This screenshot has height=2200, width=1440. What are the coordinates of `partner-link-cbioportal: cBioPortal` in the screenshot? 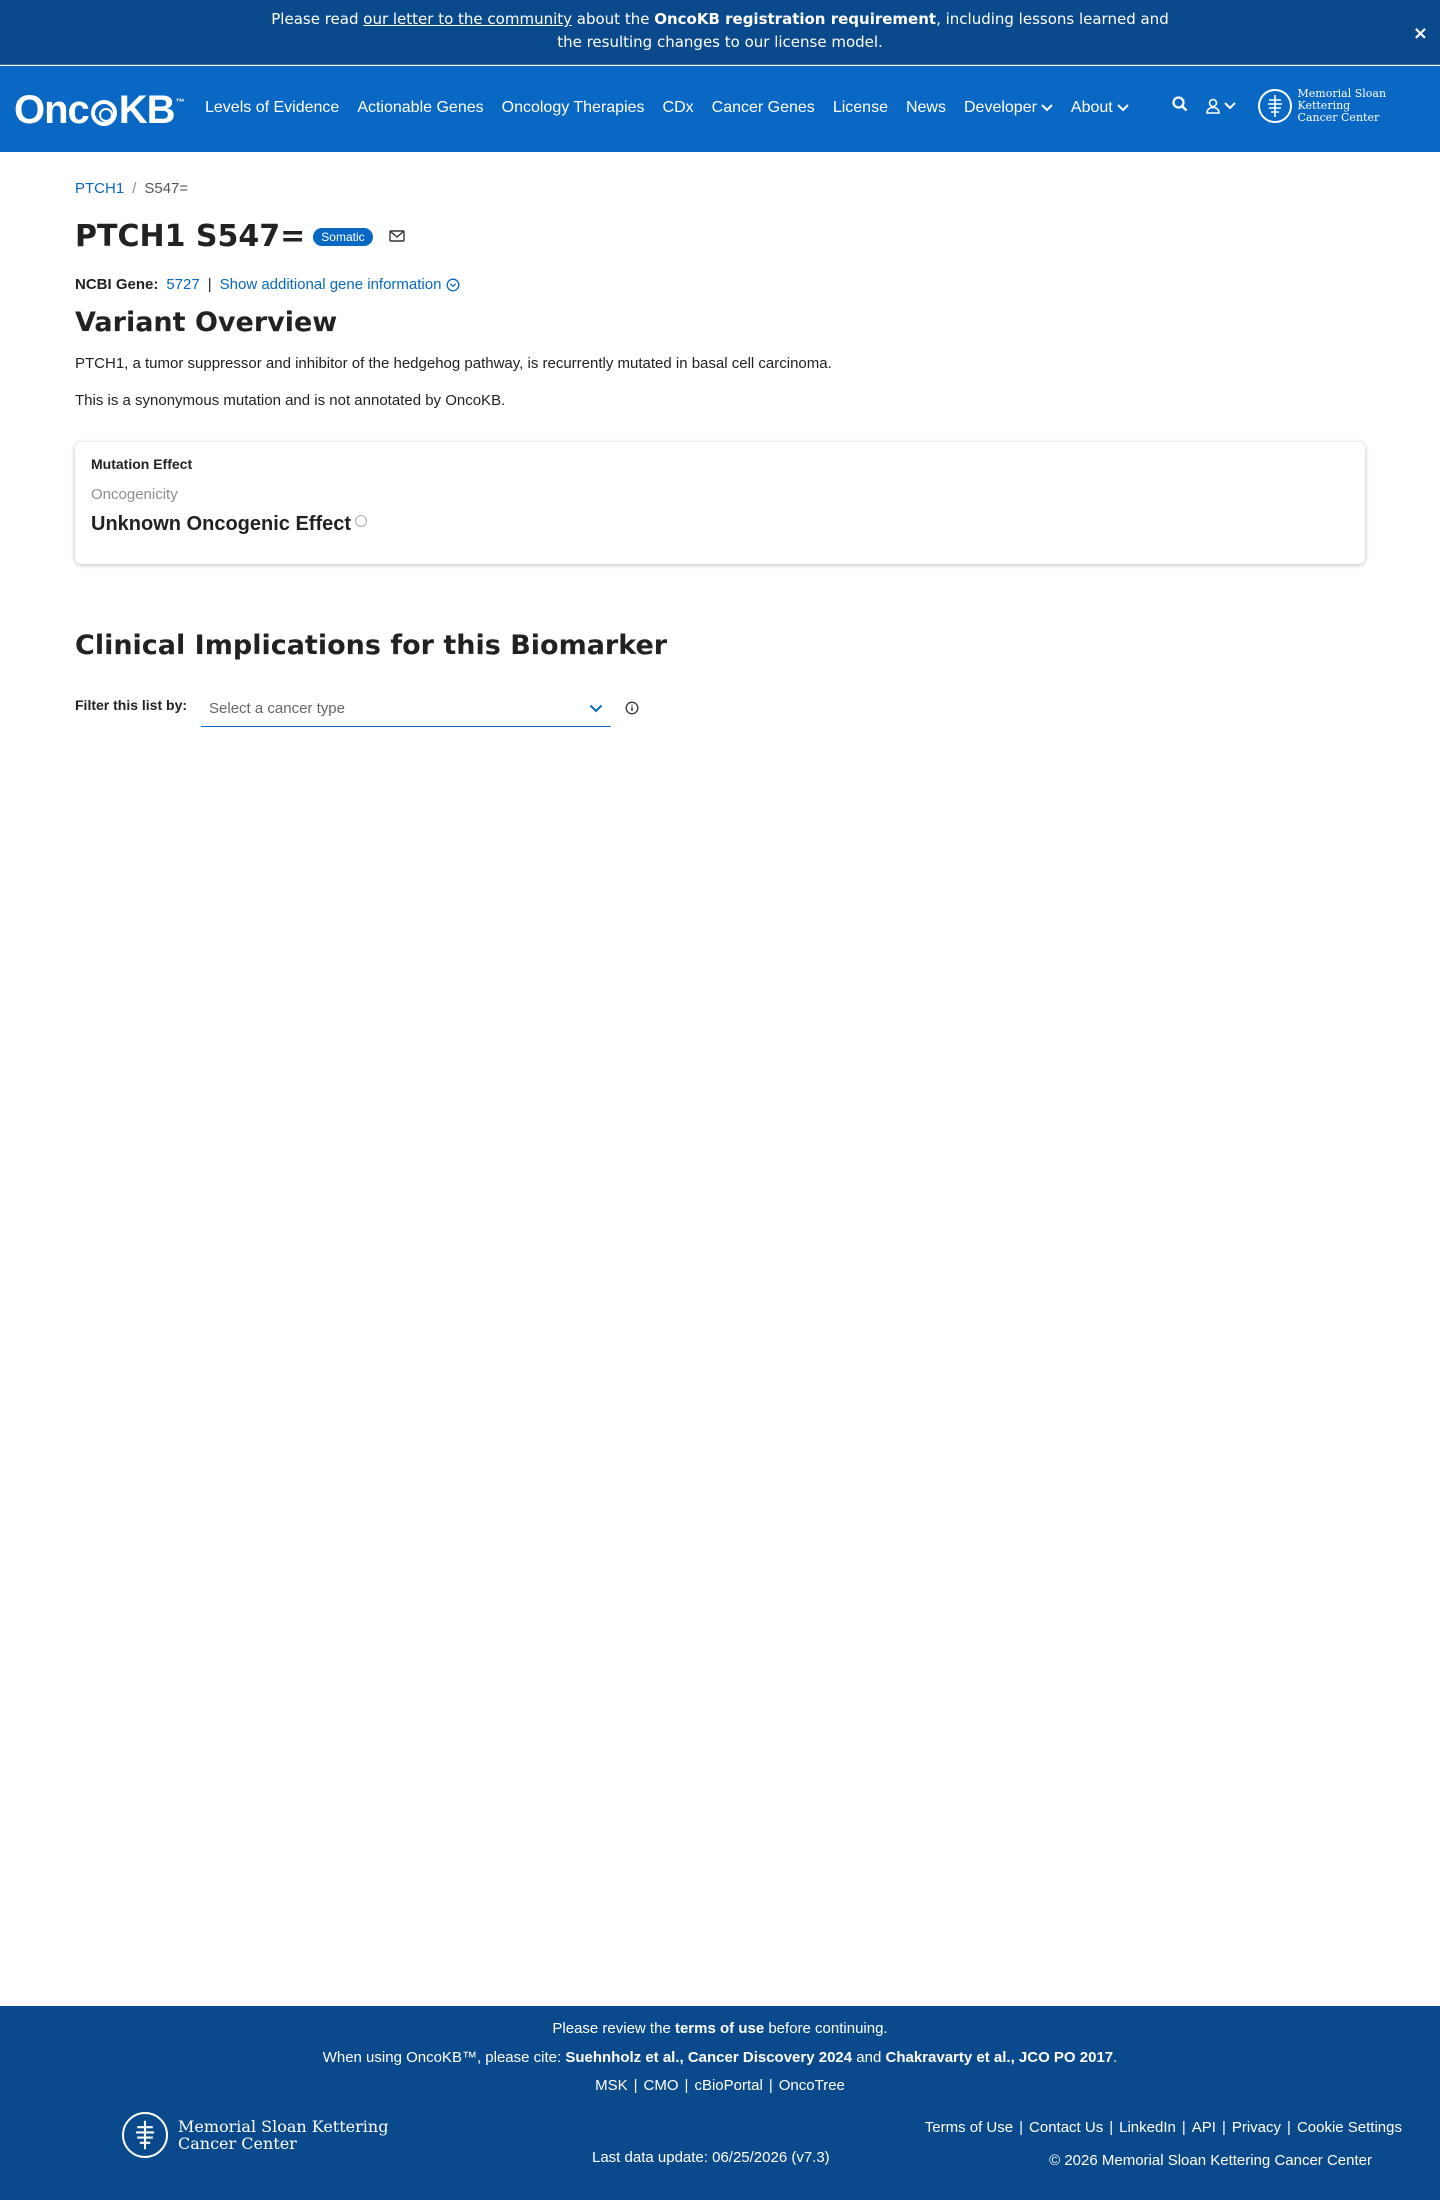 It's located at (728, 2085).